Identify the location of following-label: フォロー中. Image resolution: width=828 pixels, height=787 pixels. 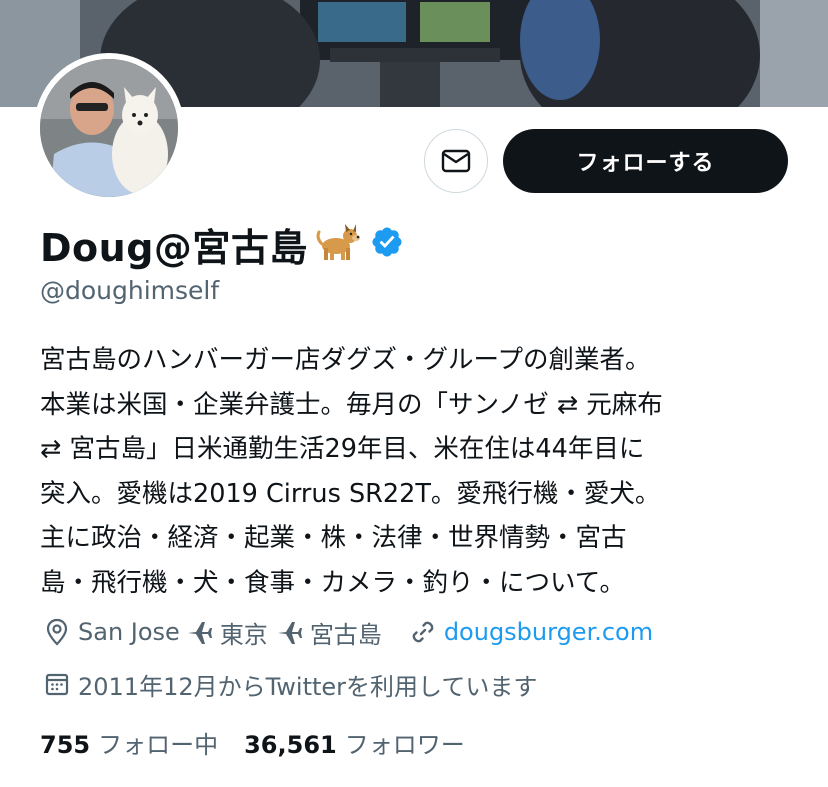
(158, 744).